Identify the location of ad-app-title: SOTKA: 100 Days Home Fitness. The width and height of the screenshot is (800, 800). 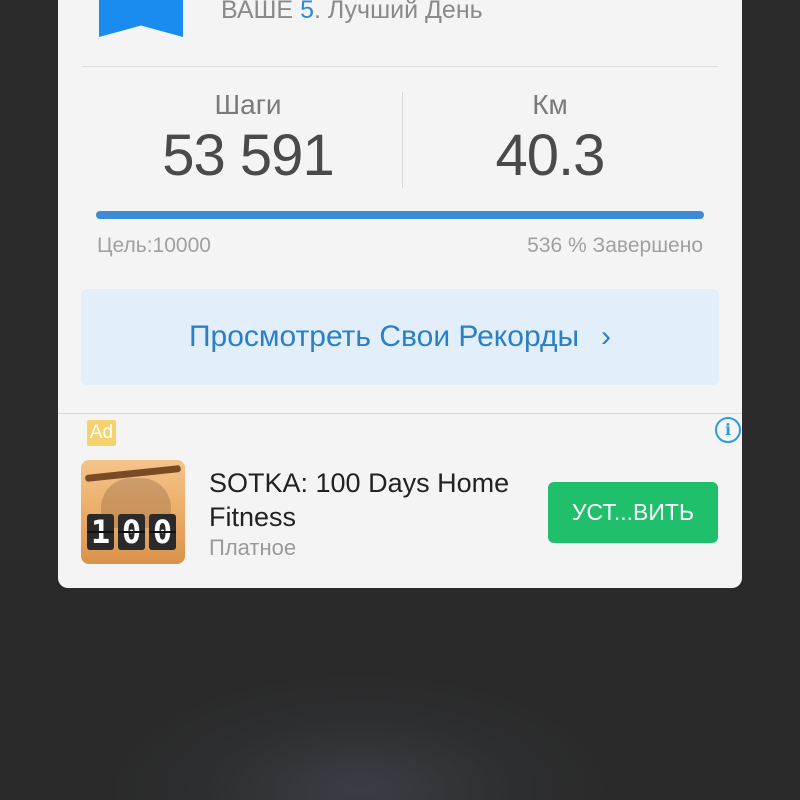
(369, 500).